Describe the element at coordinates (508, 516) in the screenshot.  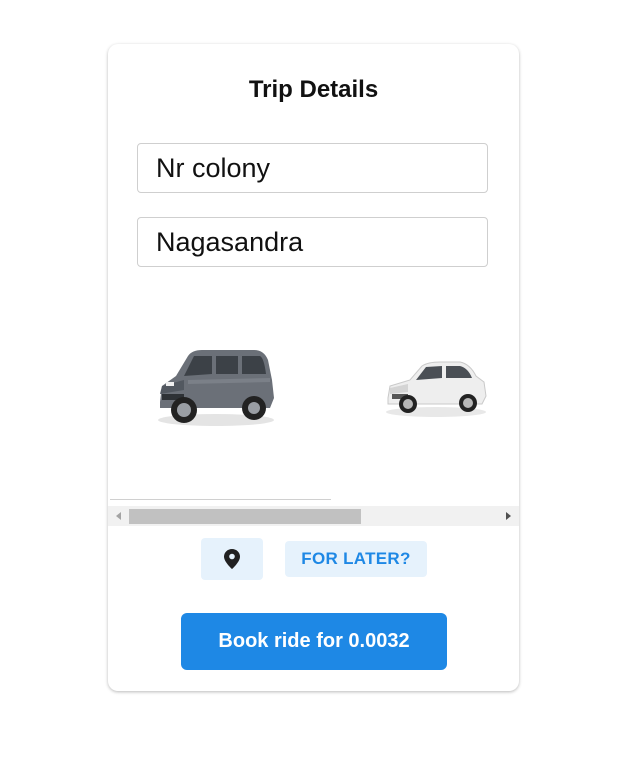
I see `scroll-right-arrow-icon` at that location.